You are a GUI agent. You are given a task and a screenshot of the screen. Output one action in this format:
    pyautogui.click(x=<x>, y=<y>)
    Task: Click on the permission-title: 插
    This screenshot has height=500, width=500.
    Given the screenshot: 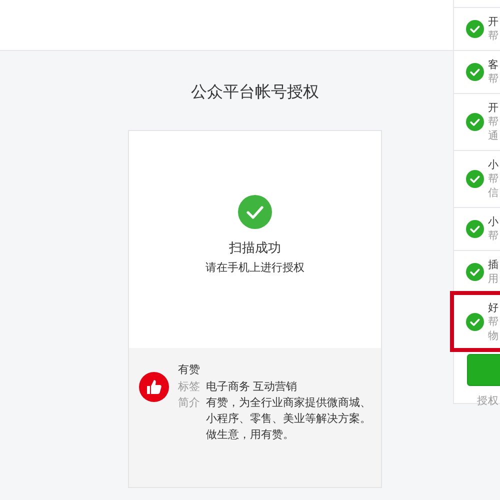 What is the action you would take?
    pyautogui.click(x=493, y=265)
    